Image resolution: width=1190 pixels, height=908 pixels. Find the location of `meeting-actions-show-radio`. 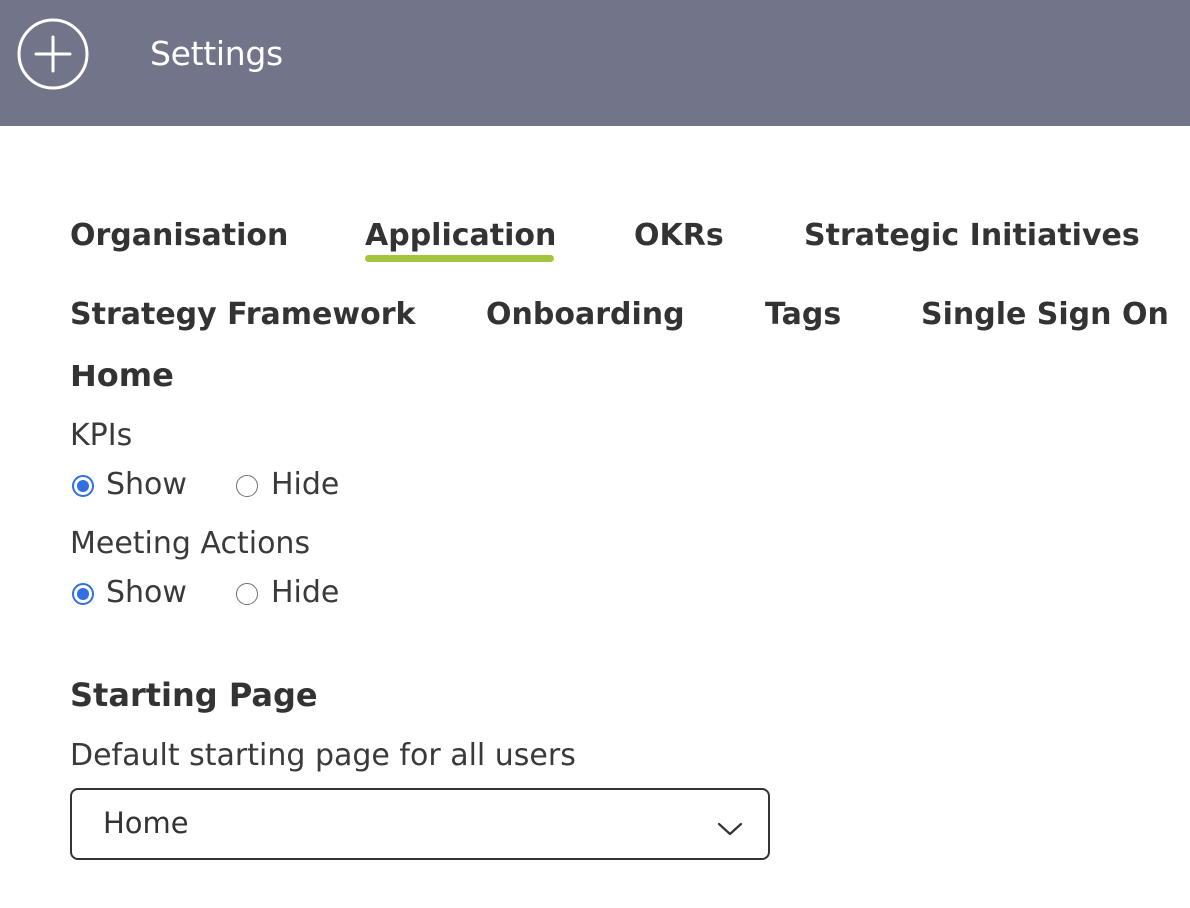

meeting-actions-show-radio is located at coordinates (83, 594).